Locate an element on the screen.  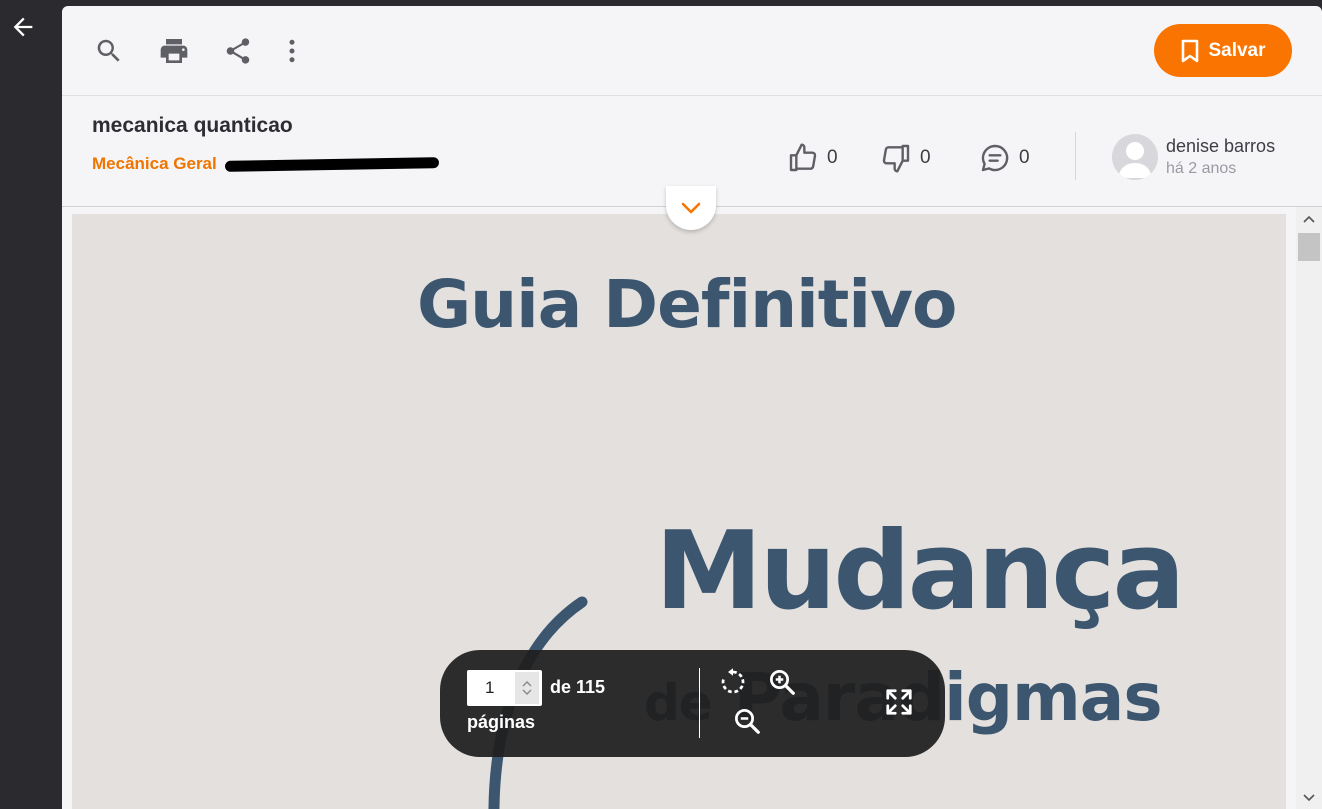
vertical-scrollbar is located at coordinates (1309, 508).